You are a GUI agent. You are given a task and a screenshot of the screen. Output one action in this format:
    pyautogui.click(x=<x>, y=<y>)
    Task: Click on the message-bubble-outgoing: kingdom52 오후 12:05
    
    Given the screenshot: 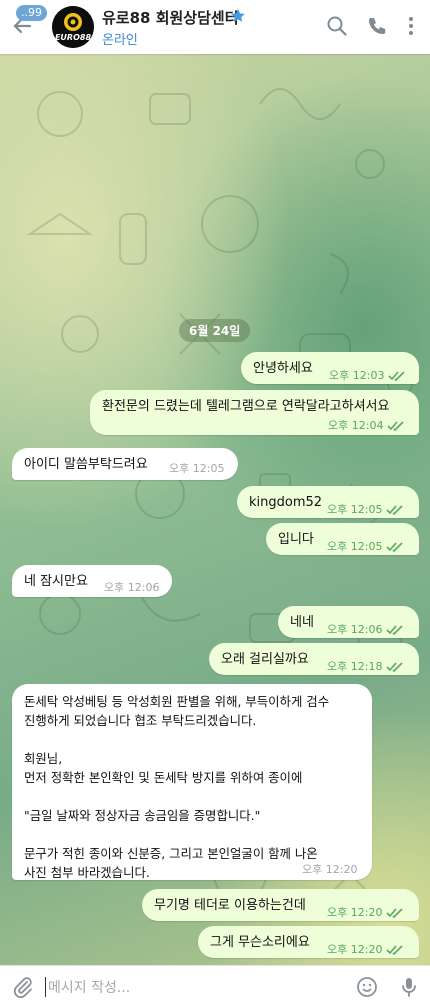 What is the action you would take?
    pyautogui.click(x=328, y=502)
    